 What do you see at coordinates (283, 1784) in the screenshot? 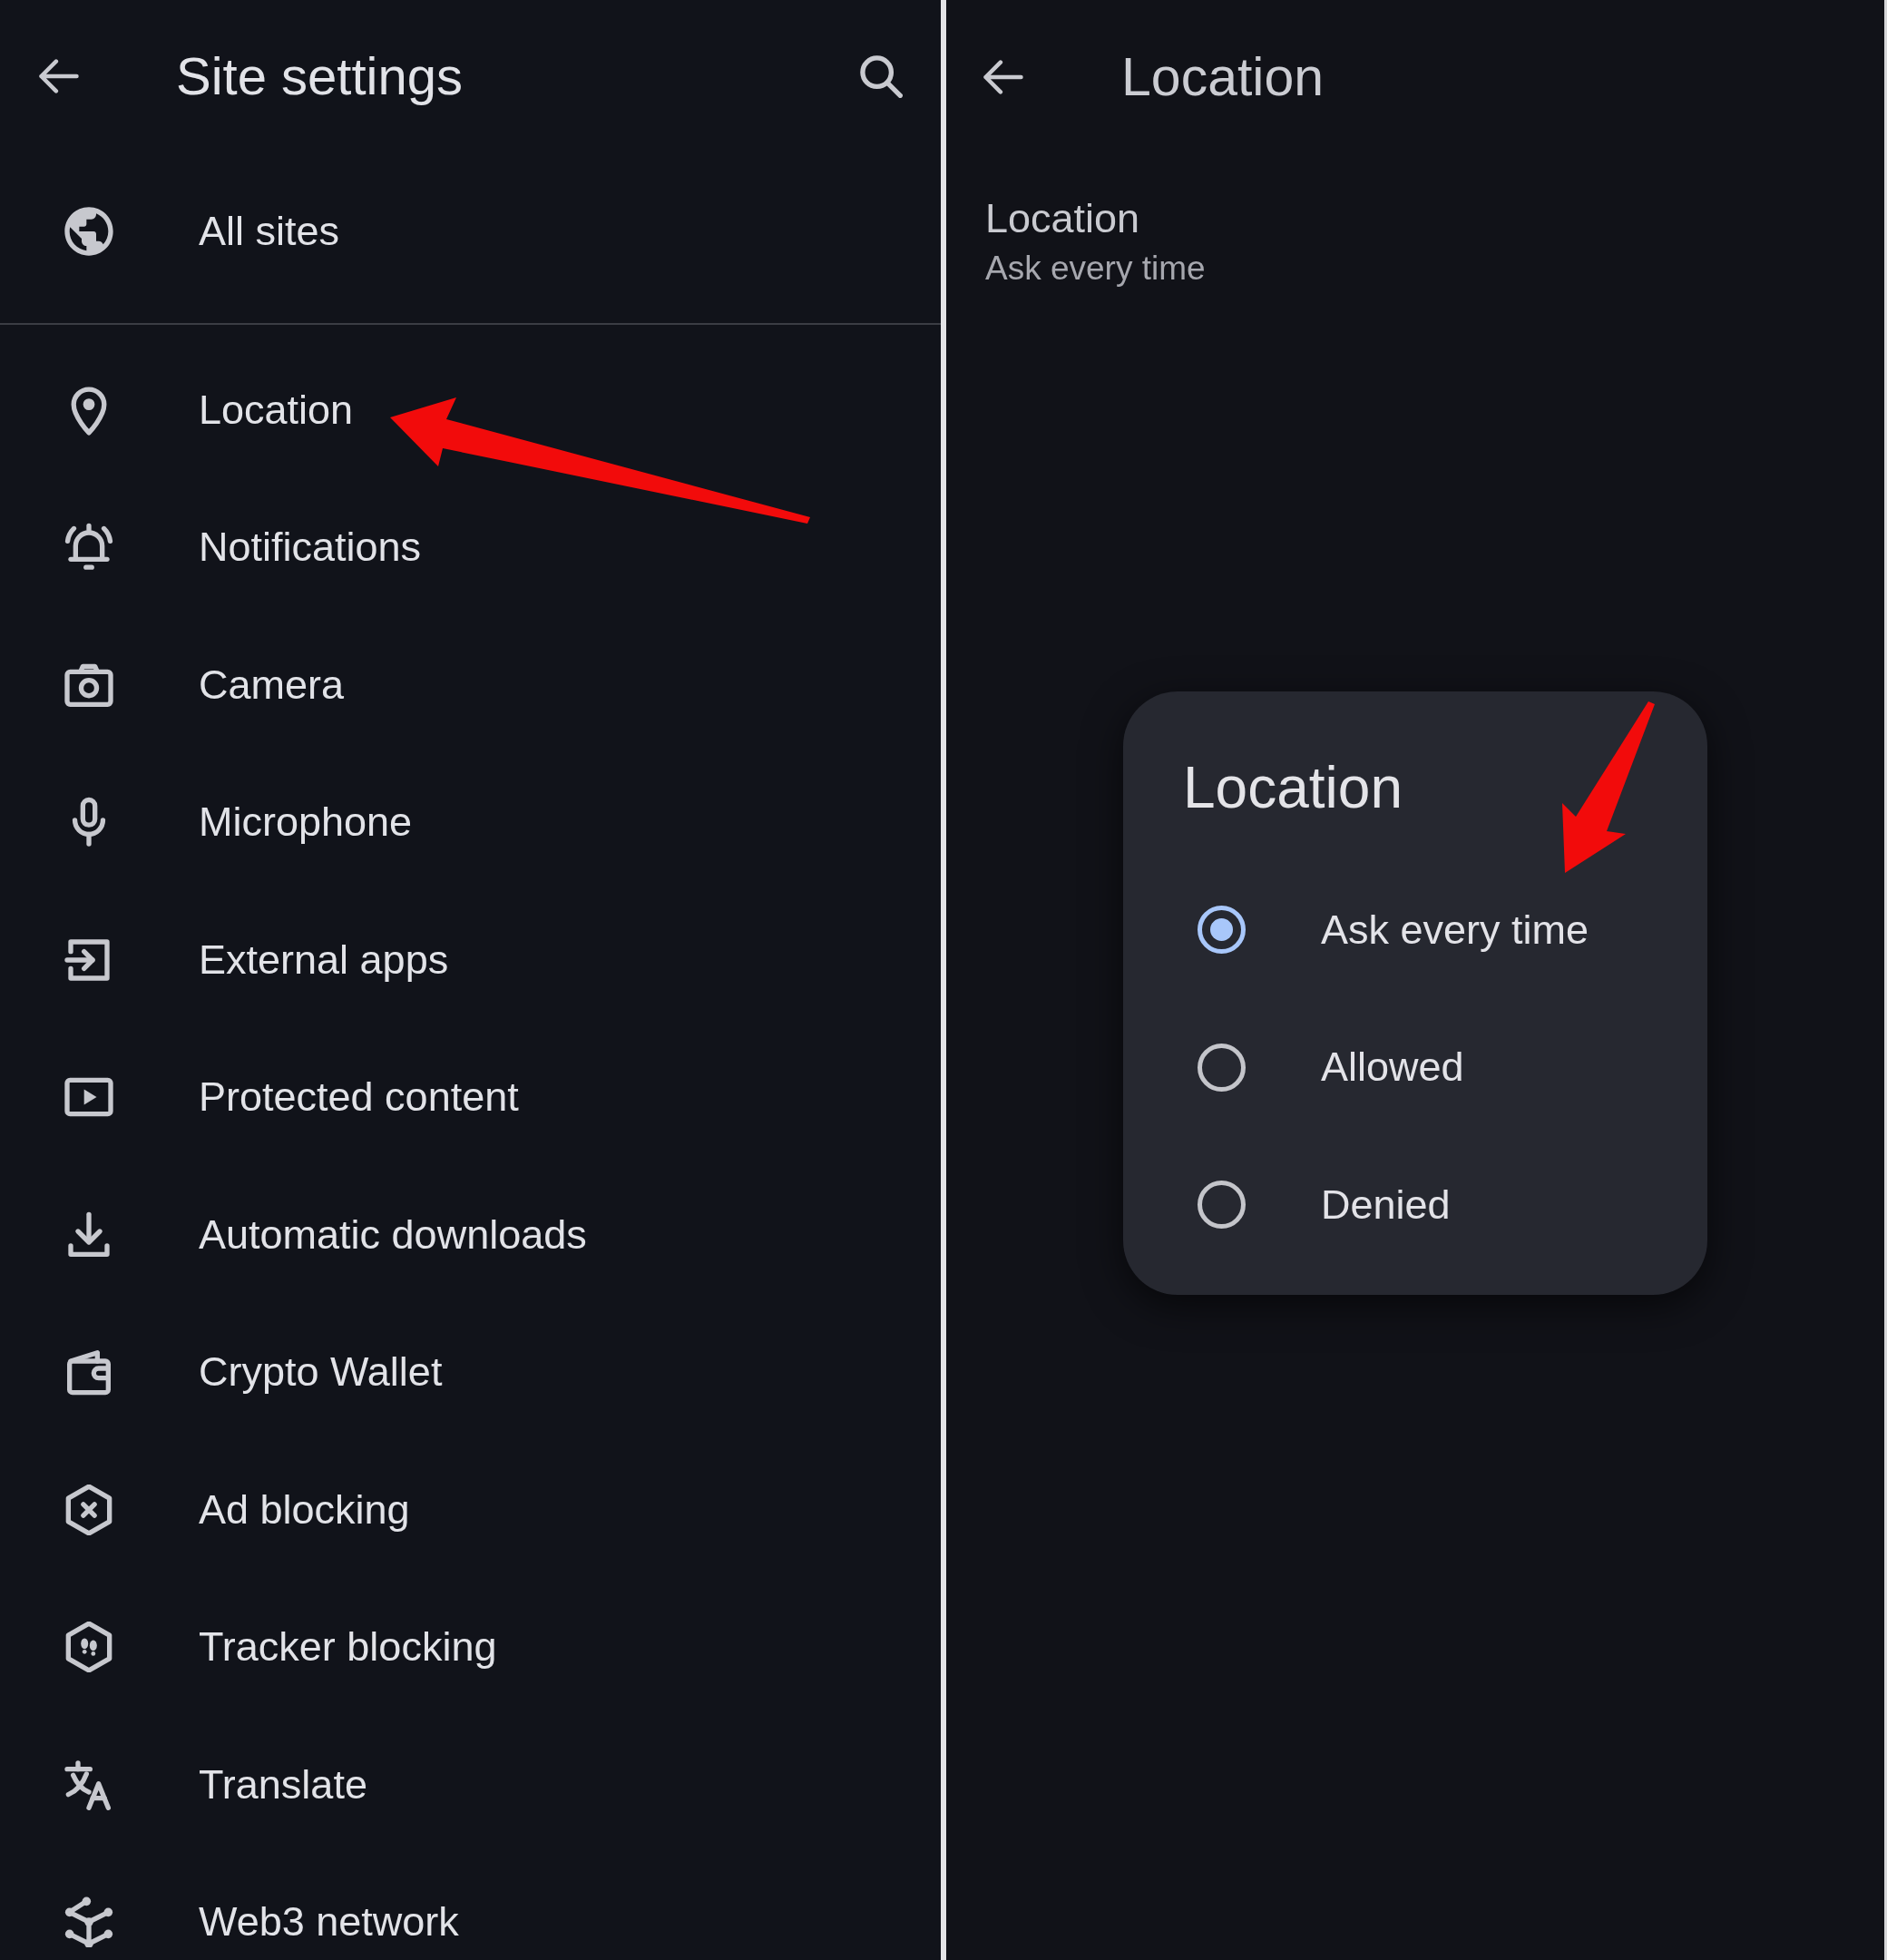
I see `settings-item-label: Translate` at bounding box center [283, 1784].